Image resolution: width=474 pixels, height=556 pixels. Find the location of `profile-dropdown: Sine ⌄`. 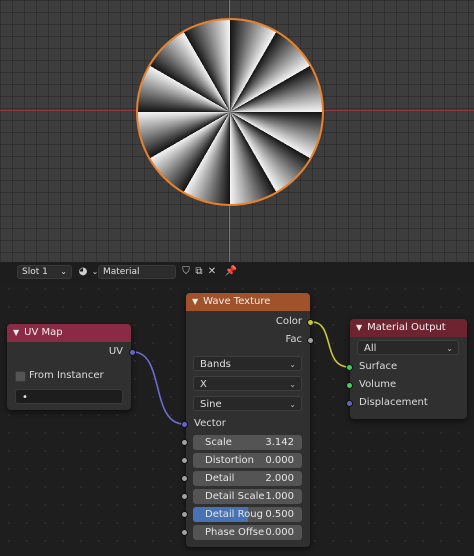

profile-dropdown: Sine ⌄ is located at coordinates (247, 403).